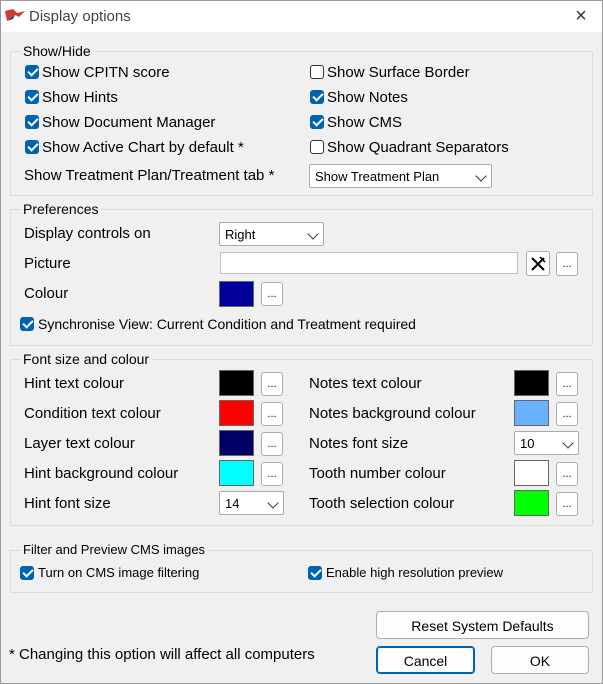 The height and width of the screenshot is (684, 603). Describe the element at coordinates (531, 383) in the screenshot. I see `notes-text-colour-swatch` at that location.